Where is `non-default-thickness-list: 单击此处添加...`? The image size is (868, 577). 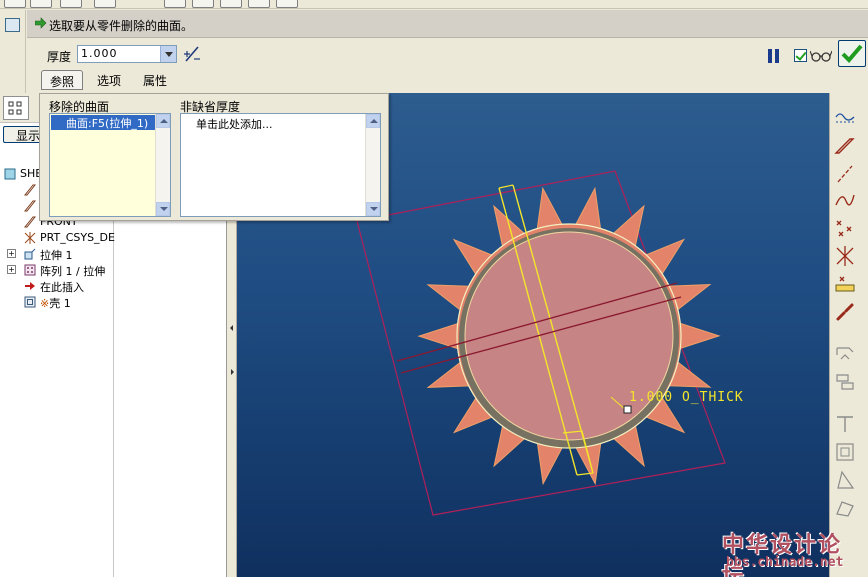
non-default-thickness-list: 单击此处添加... is located at coordinates (280, 165).